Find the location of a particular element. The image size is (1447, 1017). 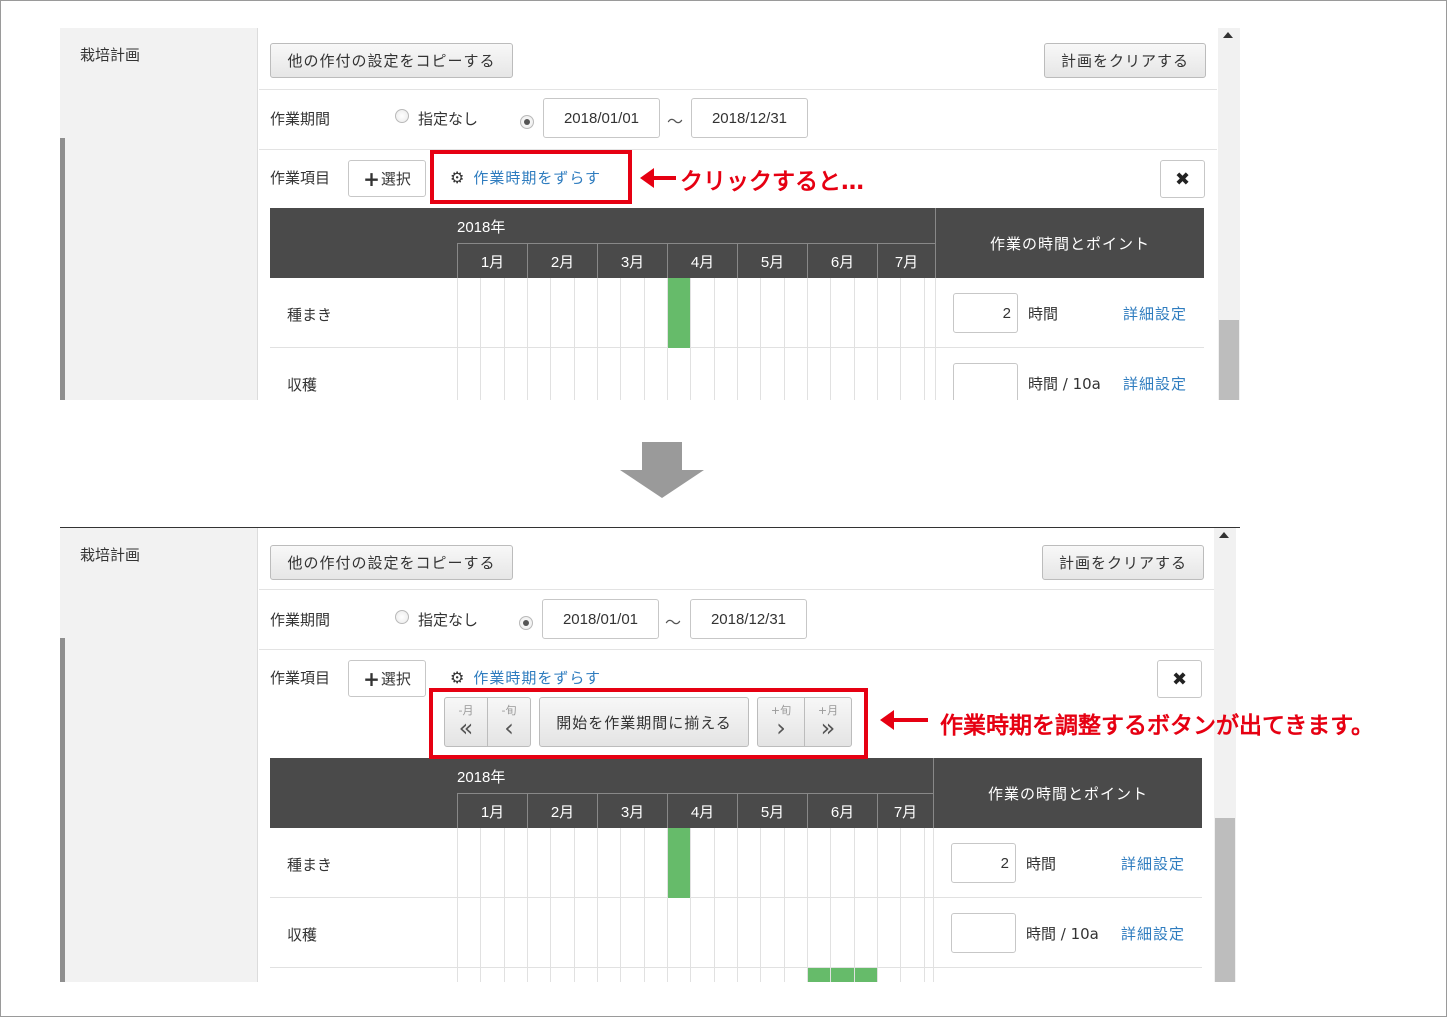

radio-none is located at coordinates (402, 116).